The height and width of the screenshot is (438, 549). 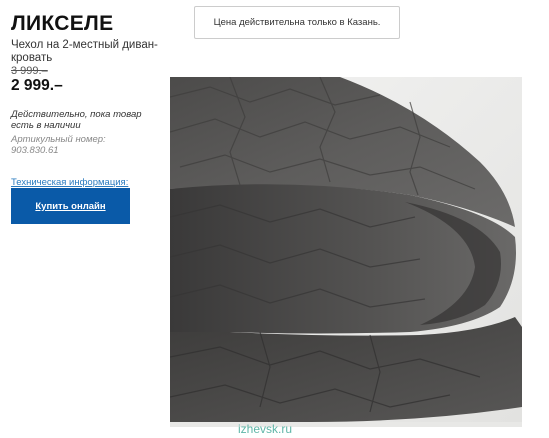 I want to click on article-number: Артикульный номер: 903.830.61, so click(x=58, y=145).